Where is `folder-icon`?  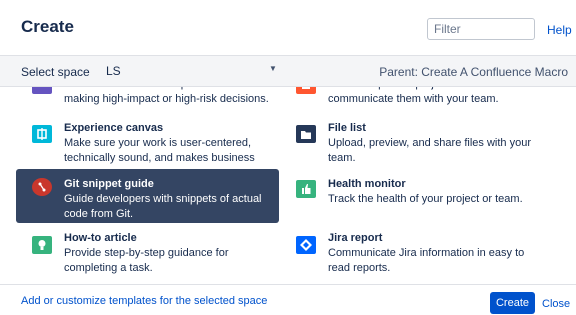
folder-icon is located at coordinates (306, 134).